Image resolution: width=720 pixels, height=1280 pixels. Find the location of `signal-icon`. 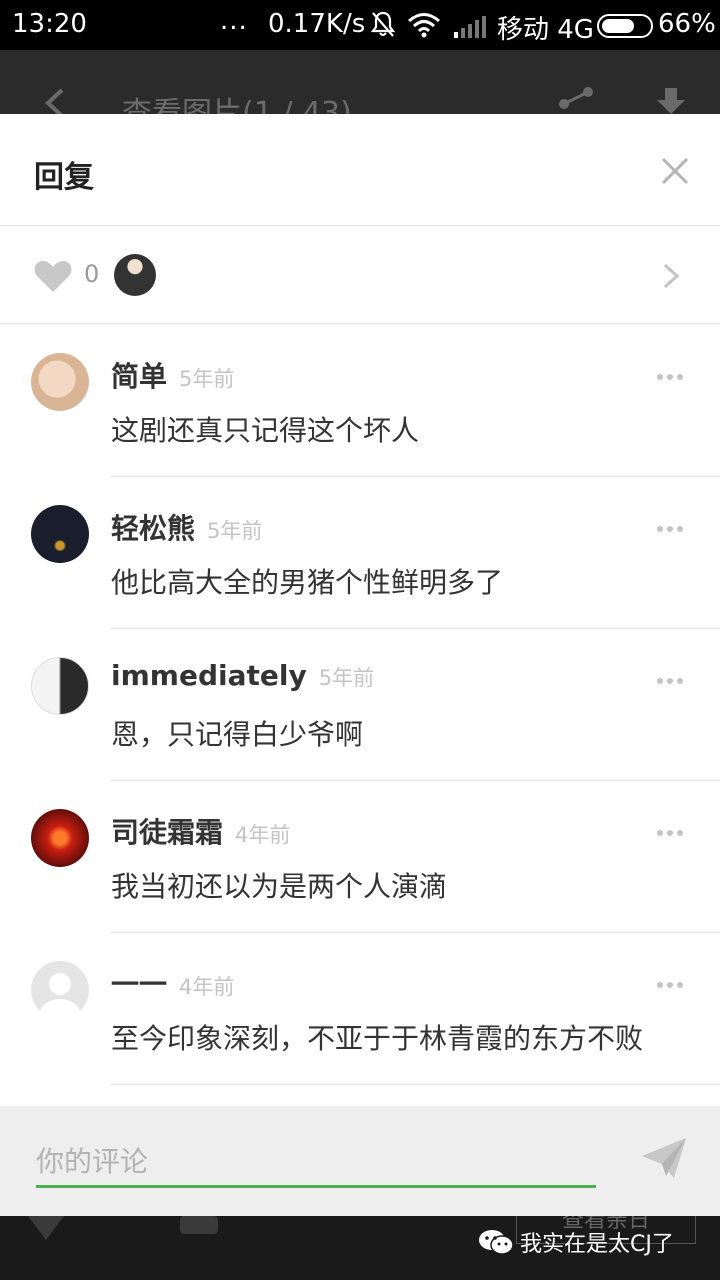

signal-icon is located at coordinates (470, 27).